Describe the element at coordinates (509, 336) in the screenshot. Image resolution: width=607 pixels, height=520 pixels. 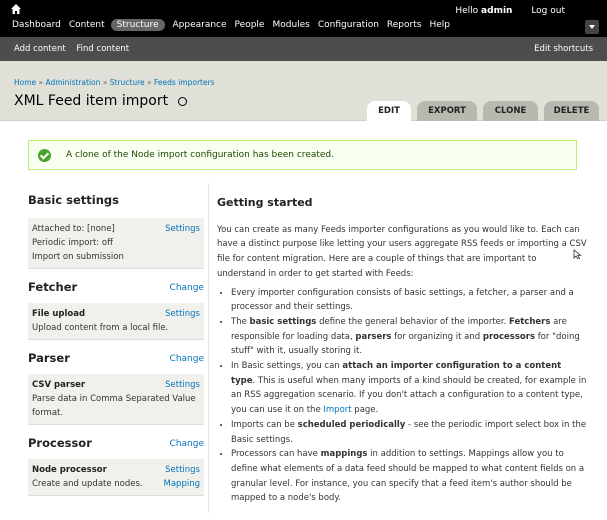
I see `processors-term: processors` at that location.